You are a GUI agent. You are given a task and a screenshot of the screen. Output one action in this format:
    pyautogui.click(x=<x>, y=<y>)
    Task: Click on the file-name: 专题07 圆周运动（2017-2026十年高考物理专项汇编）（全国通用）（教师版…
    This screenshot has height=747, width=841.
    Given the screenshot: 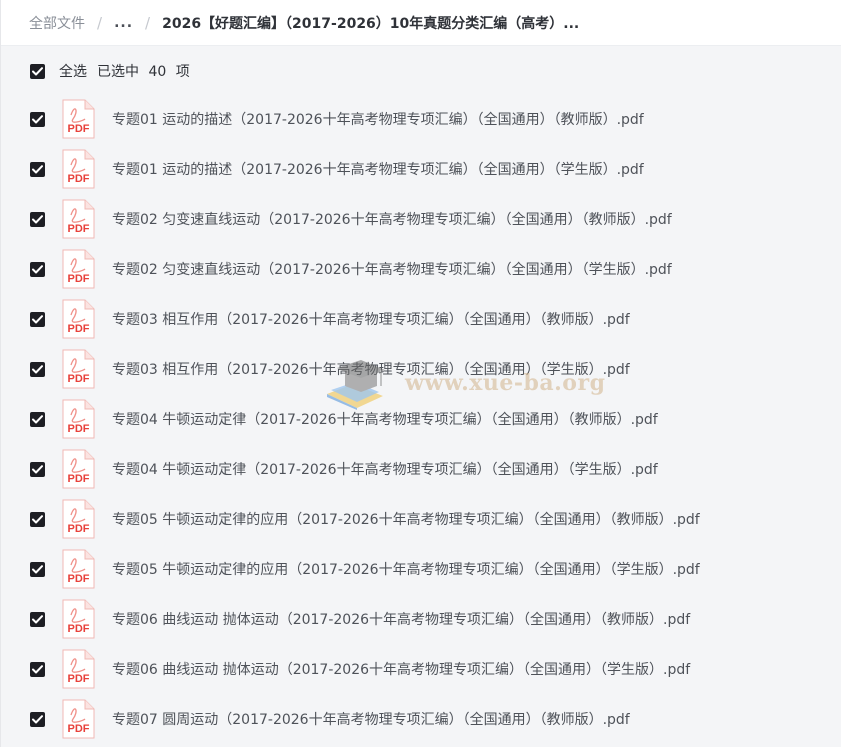 What is the action you would take?
    pyautogui.click(x=371, y=720)
    